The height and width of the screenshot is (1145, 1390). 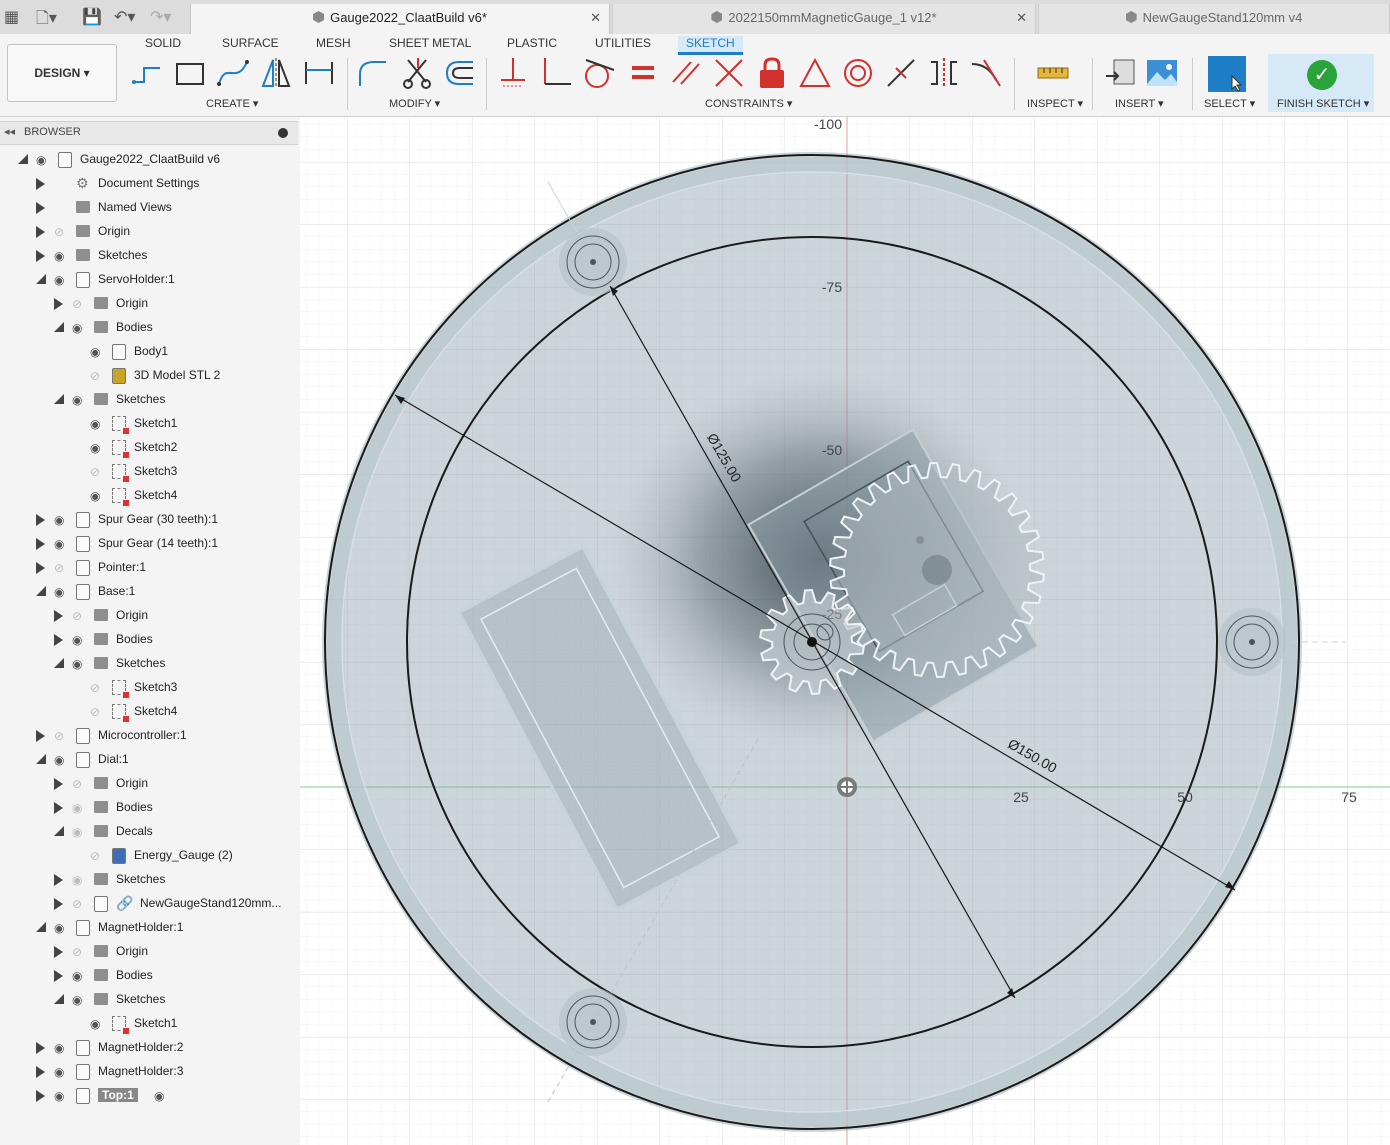 I want to click on browser-tree-item: ◉ Bodies, so click(x=149, y=976).